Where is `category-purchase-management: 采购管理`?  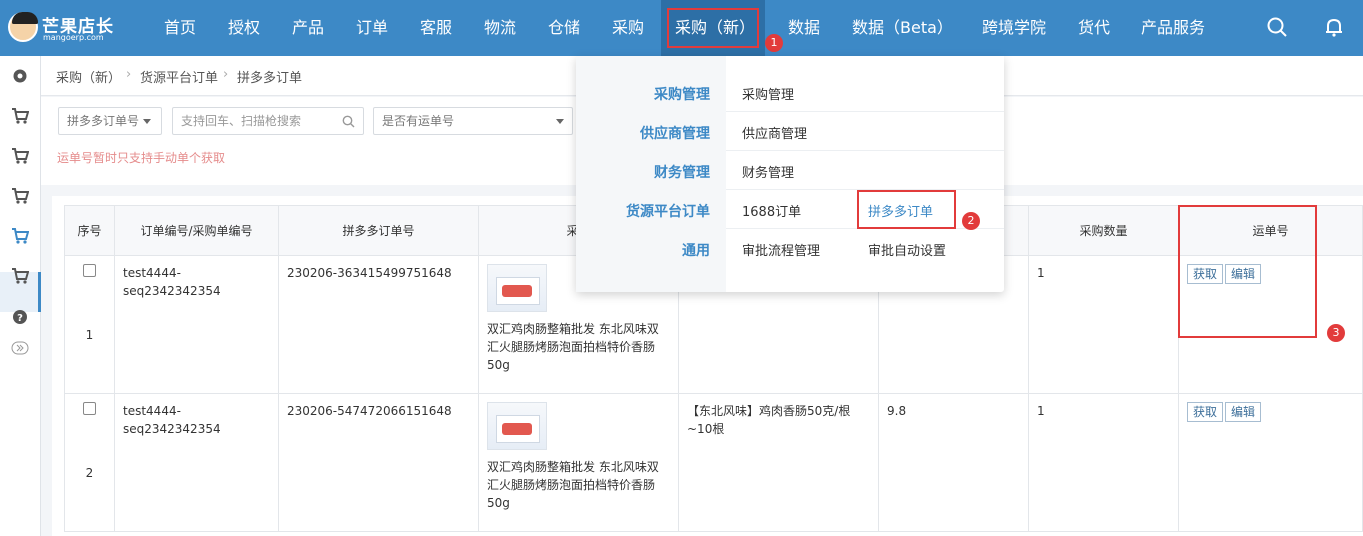 category-purchase-management: 采购管理 is located at coordinates (682, 95).